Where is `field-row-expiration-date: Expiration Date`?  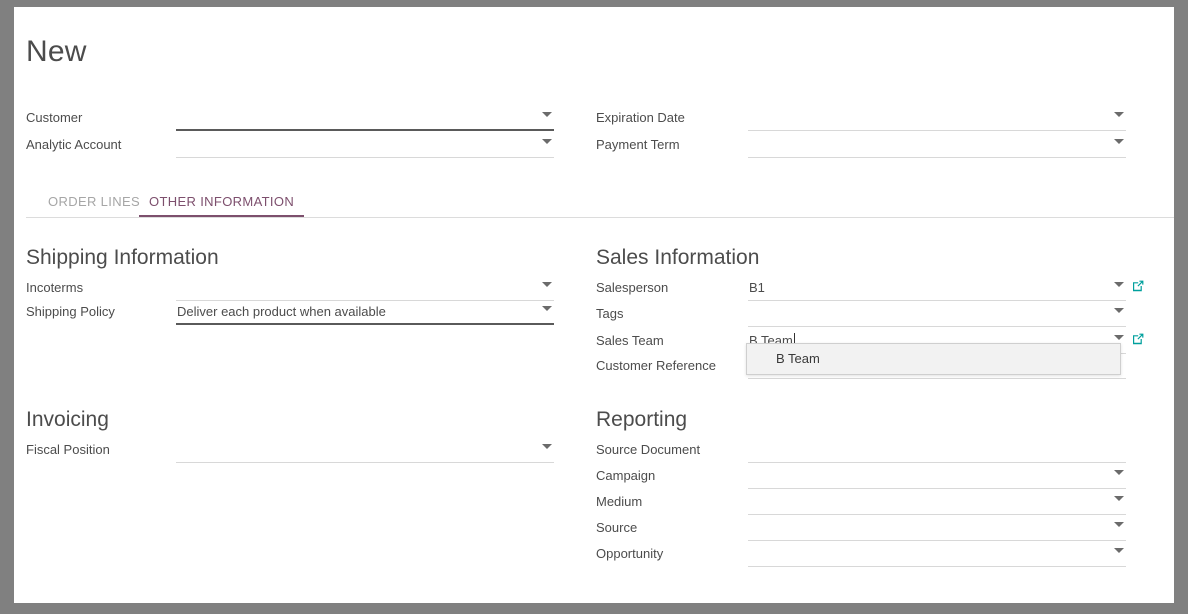 field-row-expiration-date: Expiration Date is located at coordinates (861, 121).